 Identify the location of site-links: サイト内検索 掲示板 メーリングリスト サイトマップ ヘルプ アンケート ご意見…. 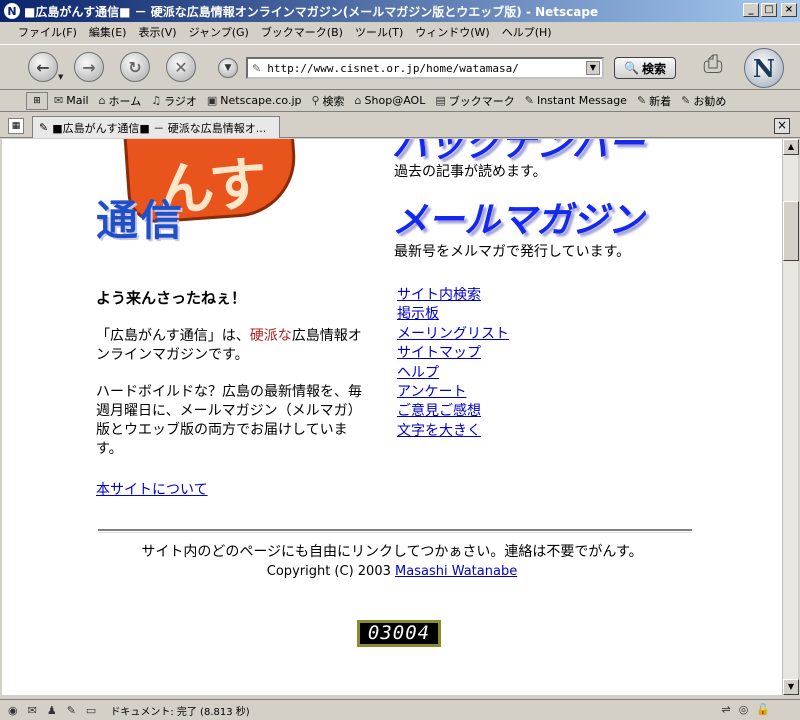
(453, 363).